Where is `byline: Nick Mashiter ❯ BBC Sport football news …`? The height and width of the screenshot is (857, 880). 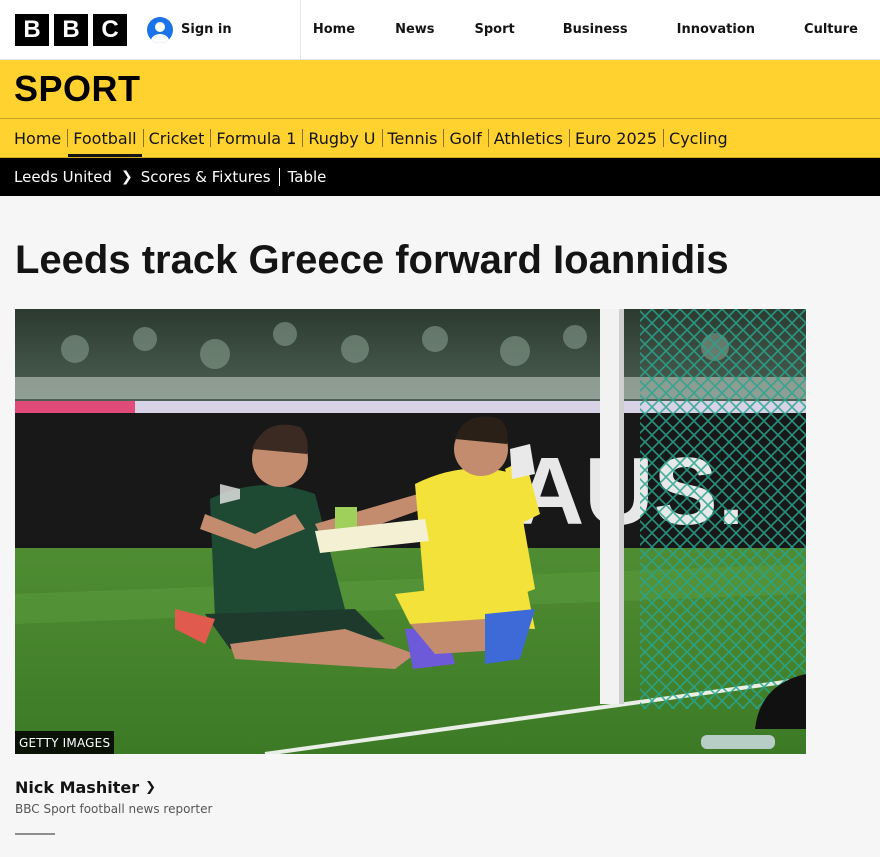
byline: Nick Mashiter ❯ BBC Sport football news … is located at coordinates (447, 806).